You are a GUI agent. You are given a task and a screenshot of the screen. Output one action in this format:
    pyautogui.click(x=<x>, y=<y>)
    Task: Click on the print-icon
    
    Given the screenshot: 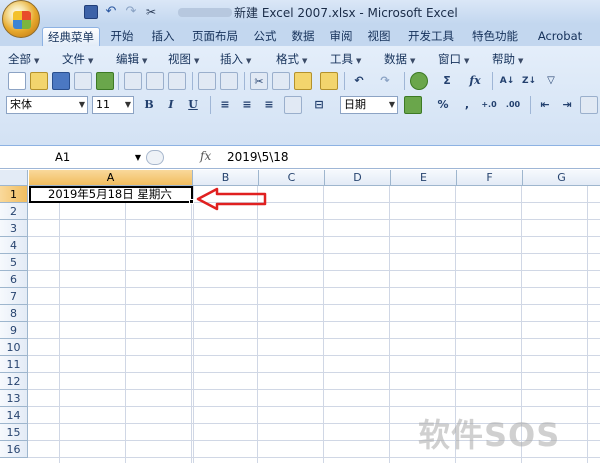 What is the action you would take?
    pyautogui.click(x=133, y=81)
    